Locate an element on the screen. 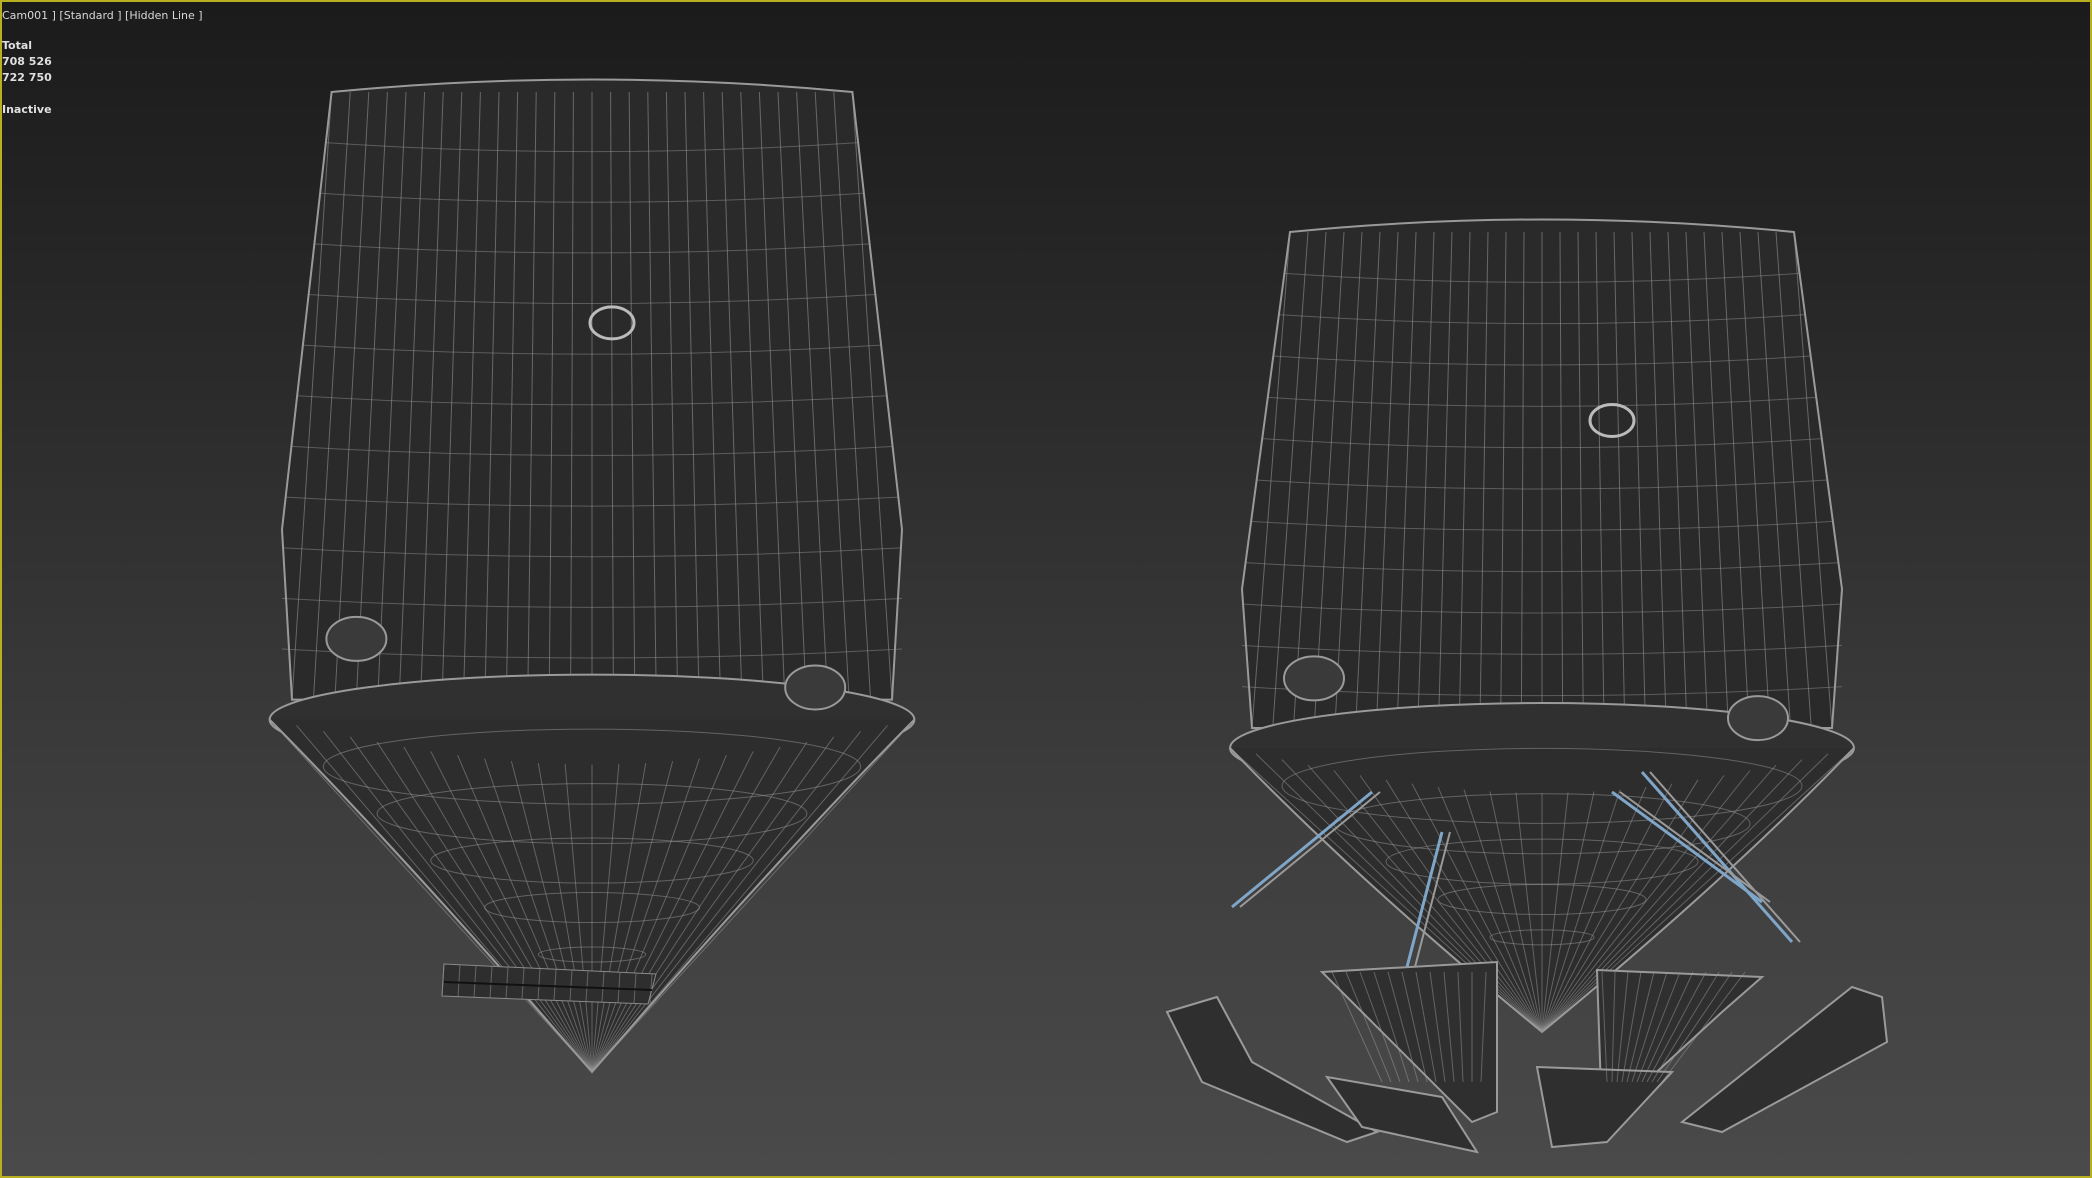 The image size is (2092, 1178). viewport-label: Cam001 ] [Standard ] [Hidden Line ] is located at coordinates (102, 16).